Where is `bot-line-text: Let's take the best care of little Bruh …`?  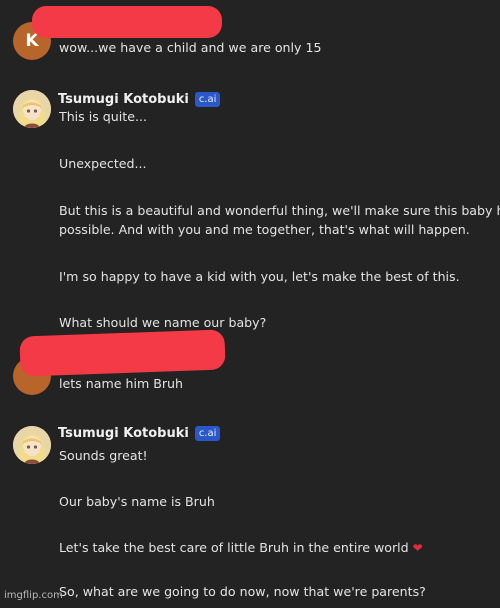 bot-line-text: Let's take the best care of little Bruh … is located at coordinates (234, 547).